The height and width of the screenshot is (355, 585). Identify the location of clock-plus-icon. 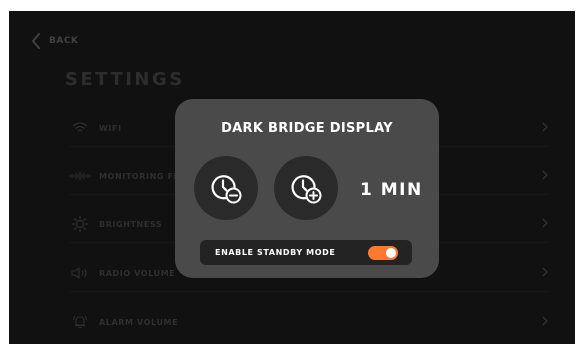
(306, 189).